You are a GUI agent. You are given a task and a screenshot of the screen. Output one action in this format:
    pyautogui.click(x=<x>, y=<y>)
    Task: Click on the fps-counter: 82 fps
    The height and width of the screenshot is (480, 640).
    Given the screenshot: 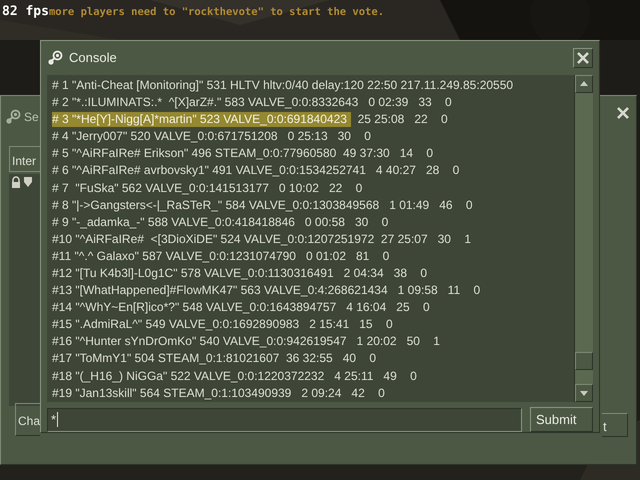 What is the action you would take?
    pyautogui.click(x=25, y=12)
    